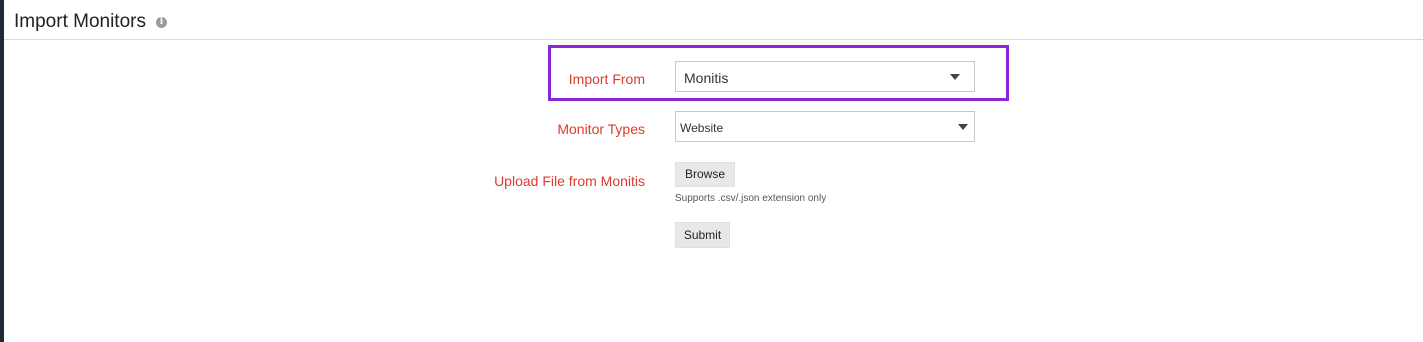 This screenshot has width=1423, height=342. Describe the element at coordinates (702, 128) in the screenshot. I see `monitor-types-value: Website` at that location.